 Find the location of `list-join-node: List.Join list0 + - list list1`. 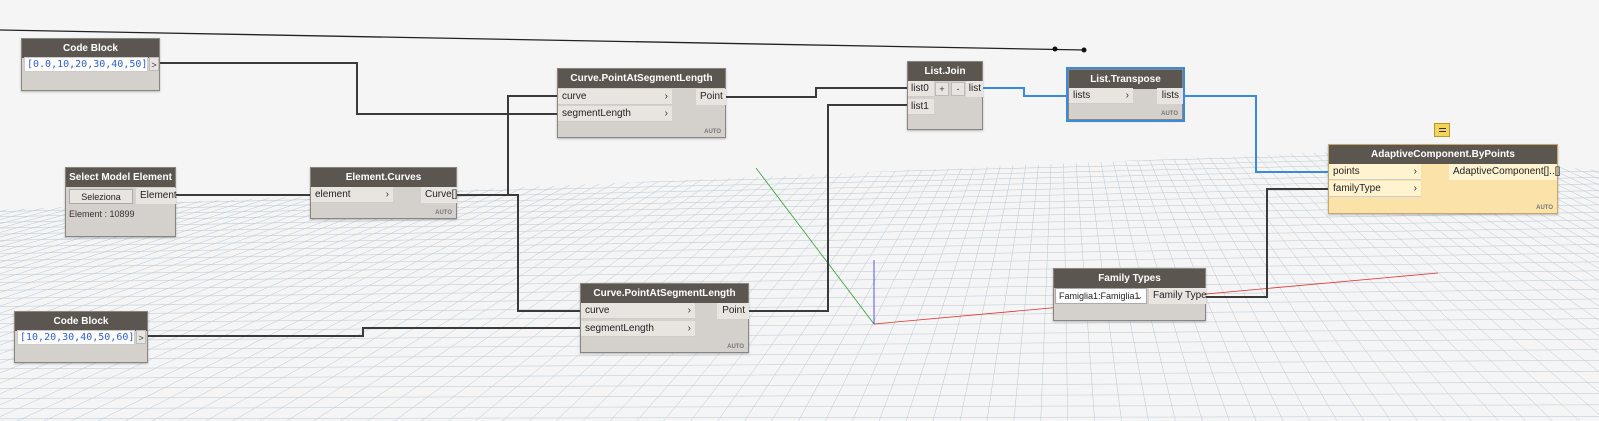

list-join-node: List.Join list0 + - list list1 is located at coordinates (945, 95).